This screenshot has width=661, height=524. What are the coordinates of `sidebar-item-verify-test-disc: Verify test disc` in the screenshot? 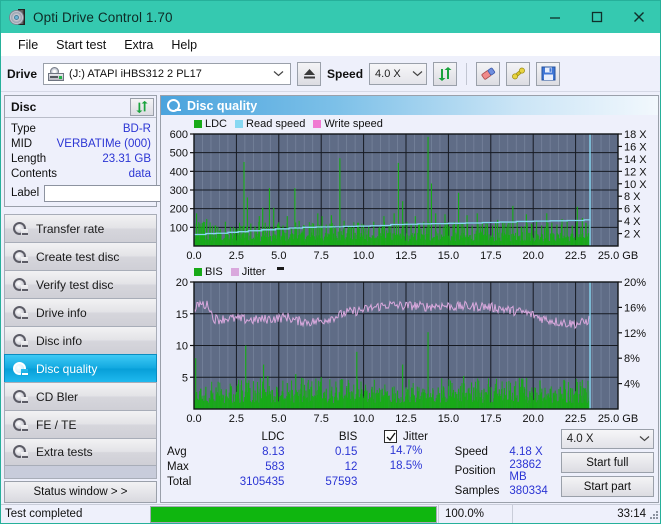 It's located at (80, 284).